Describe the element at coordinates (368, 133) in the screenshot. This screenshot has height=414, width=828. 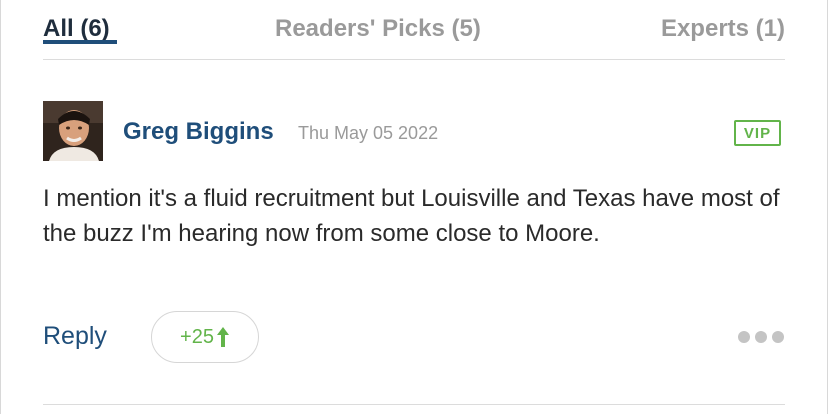
I see `comment-date: Thu May 05 2022` at that location.